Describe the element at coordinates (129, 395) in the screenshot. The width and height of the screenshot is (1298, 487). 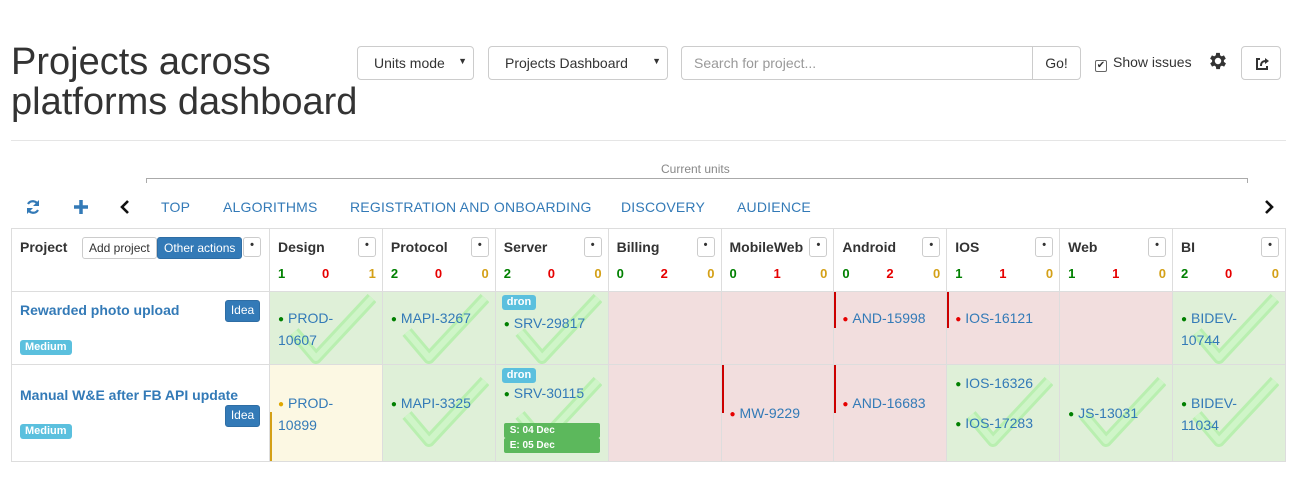
I see `project-link: Manual W&E after FB API update` at that location.